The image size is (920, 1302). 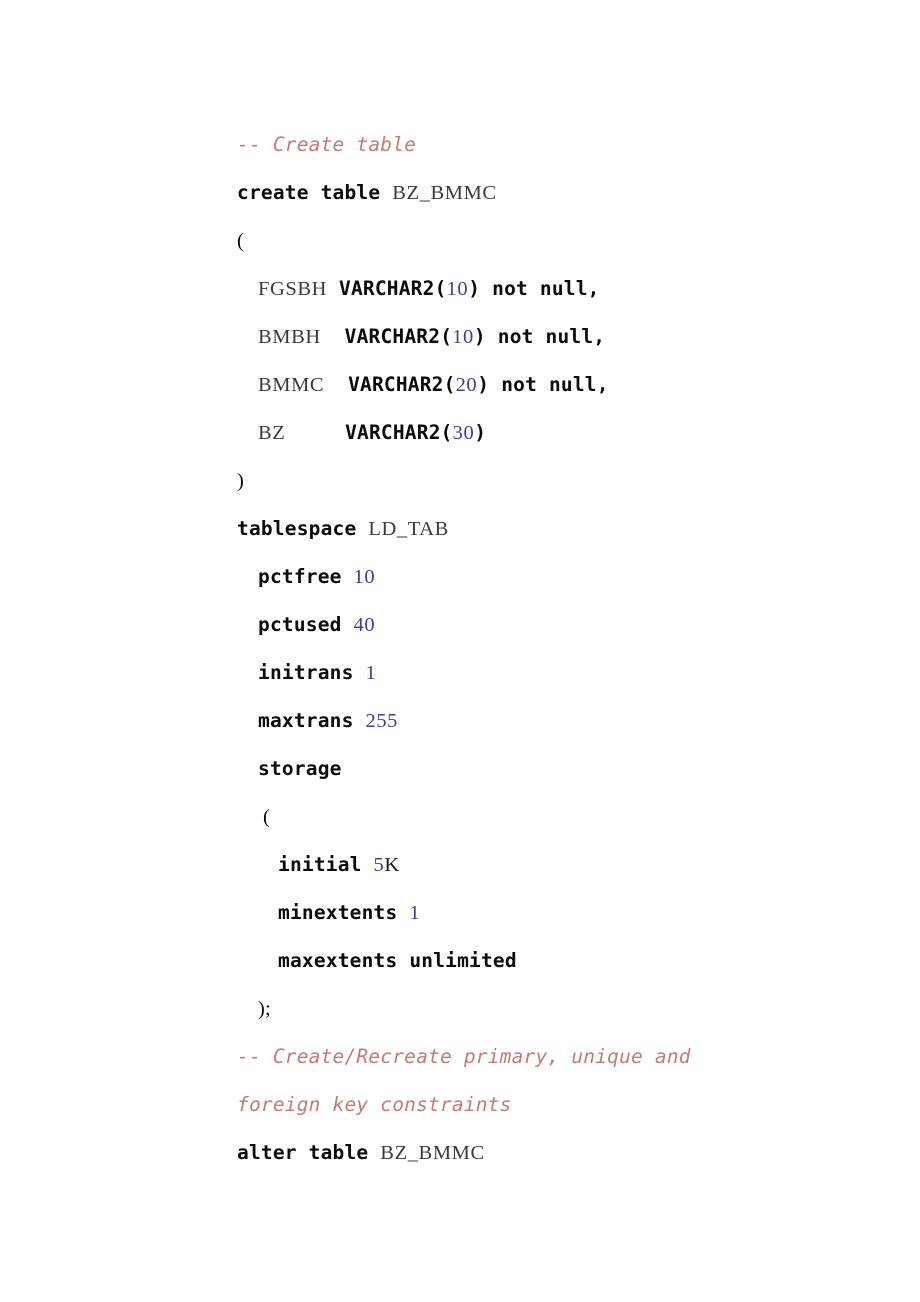 What do you see at coordinates (463, 433) in the screenshot?
I see `token-number: 30` at bounding box center [463, 433].